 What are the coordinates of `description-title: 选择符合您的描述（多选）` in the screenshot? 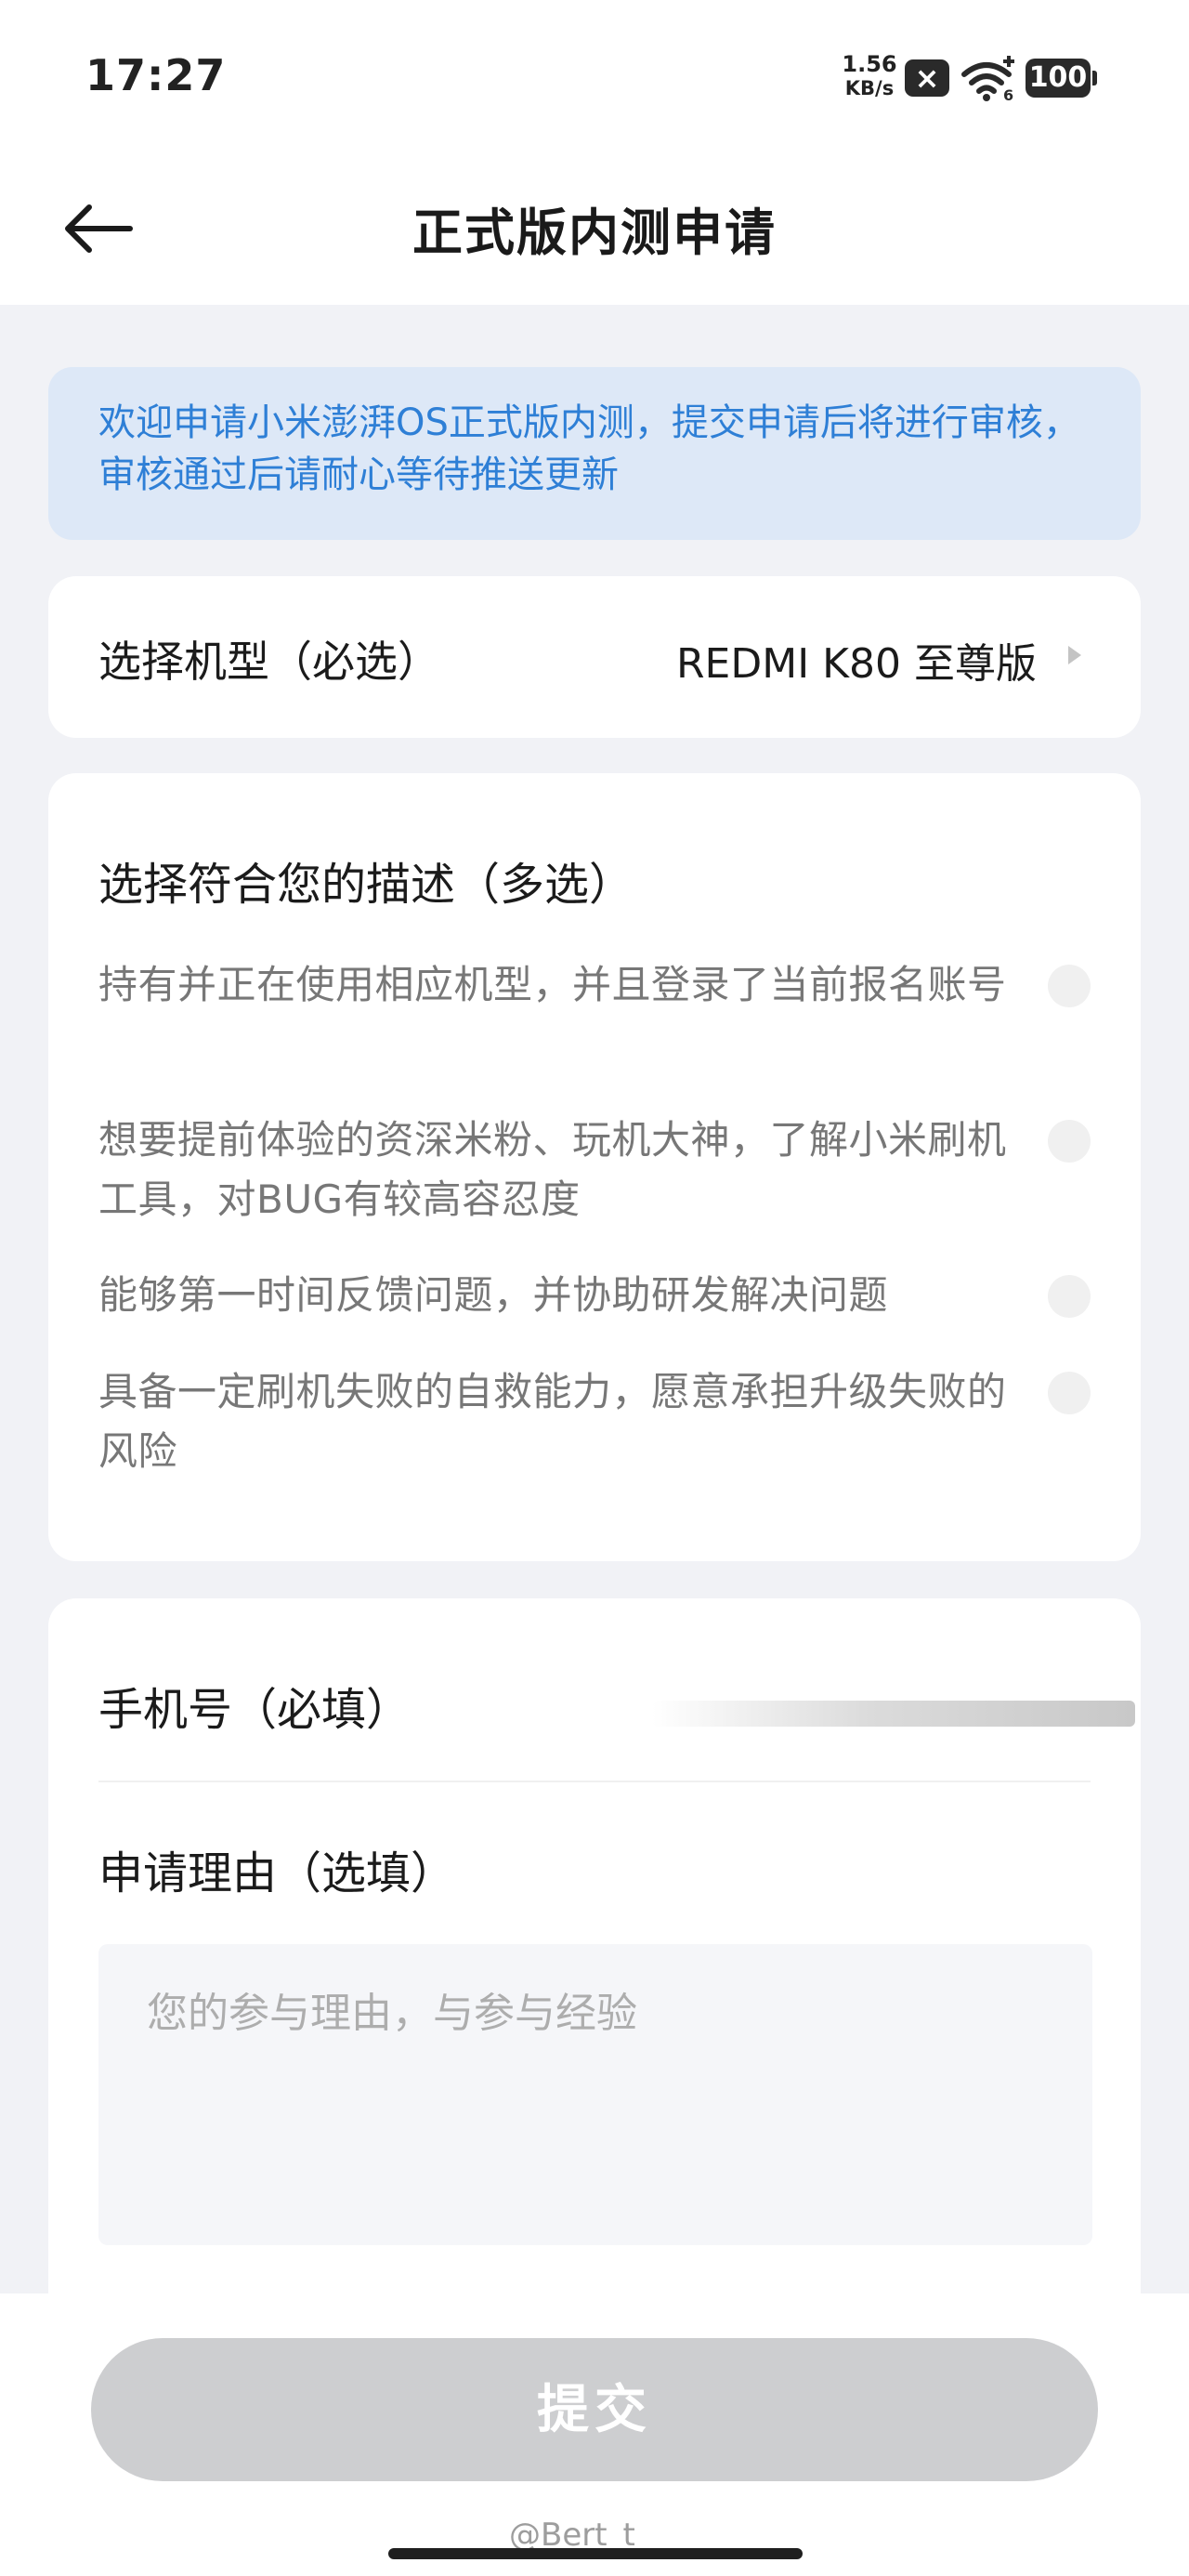 It's located at (366, 885).